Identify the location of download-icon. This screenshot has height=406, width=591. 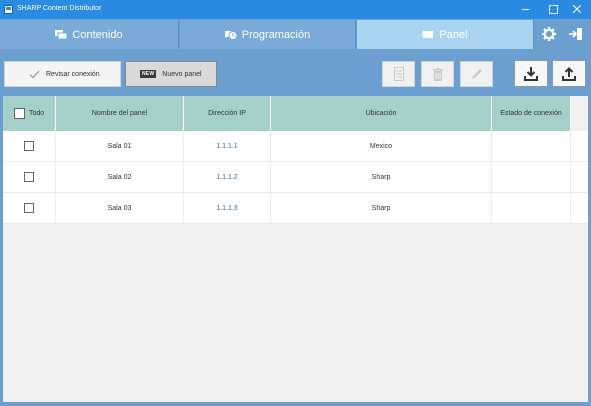
(531, 73).